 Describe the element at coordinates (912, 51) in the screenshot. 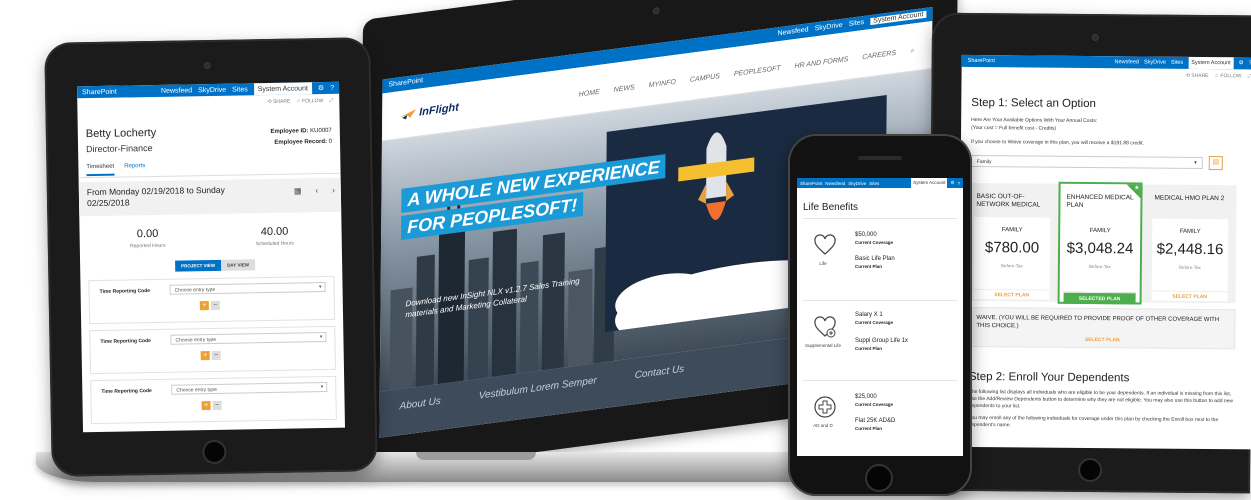

I see `search-icon: ⌕` at that location.